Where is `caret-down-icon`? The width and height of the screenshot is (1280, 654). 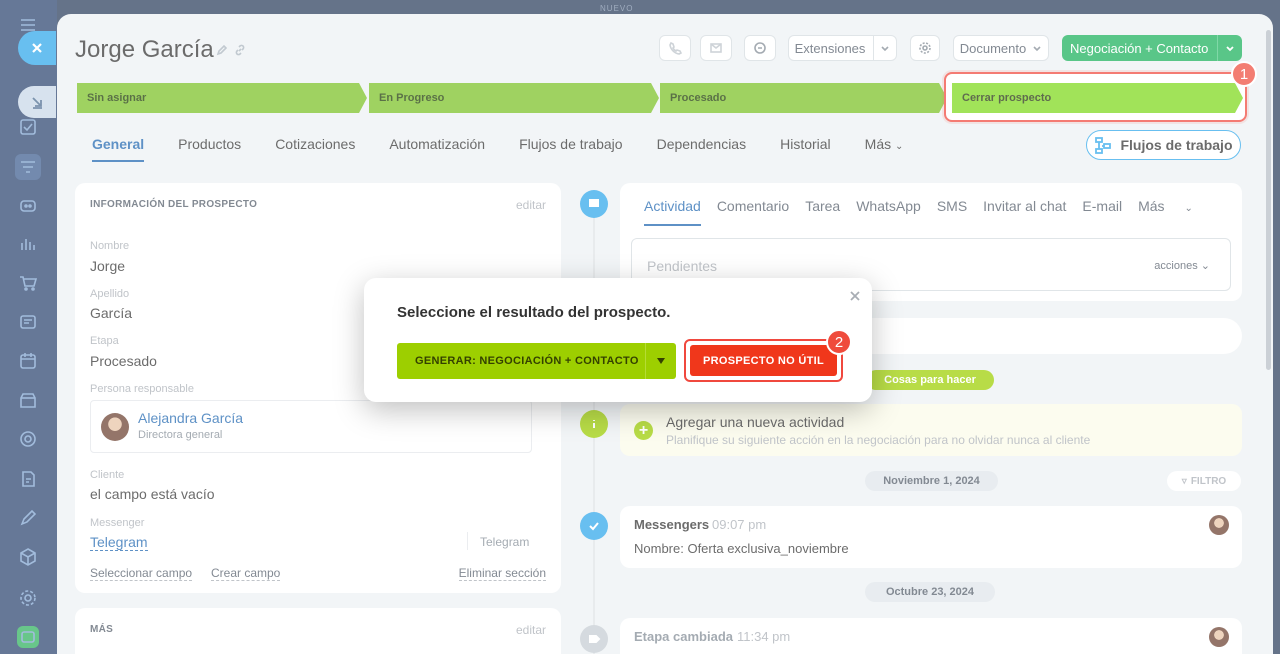
caret-down-icon is located at coordinates (660, 361).